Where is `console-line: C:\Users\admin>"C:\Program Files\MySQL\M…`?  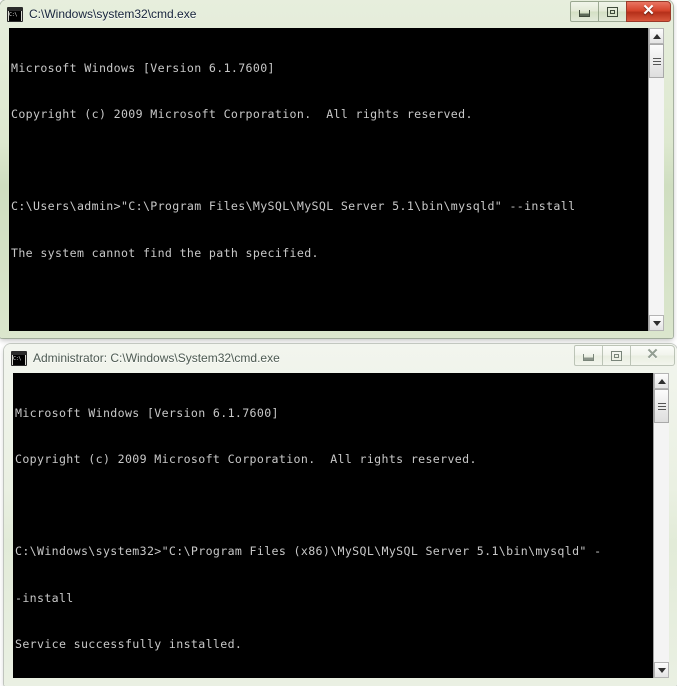 console-line: C:\Users\admin>"C:\Program Files\MySQL\M… is located at coordinates (293, 206).